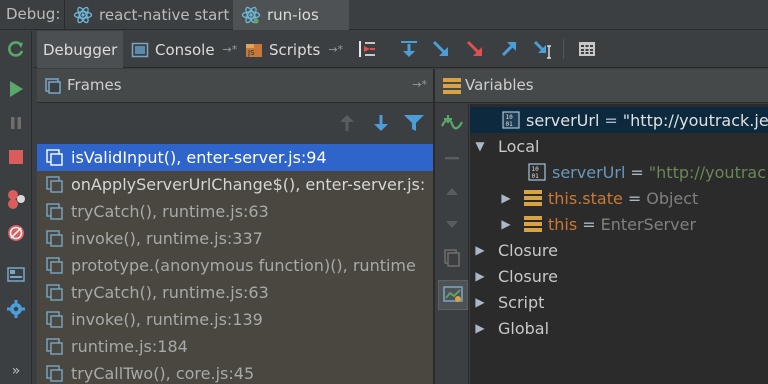 The height and width of the screenshot is (384, 768). What do you see at coordinates (695, 120) in the screenshot?
I see `variable-value: "http://youtrack.je` at bounding box center [695, 120].